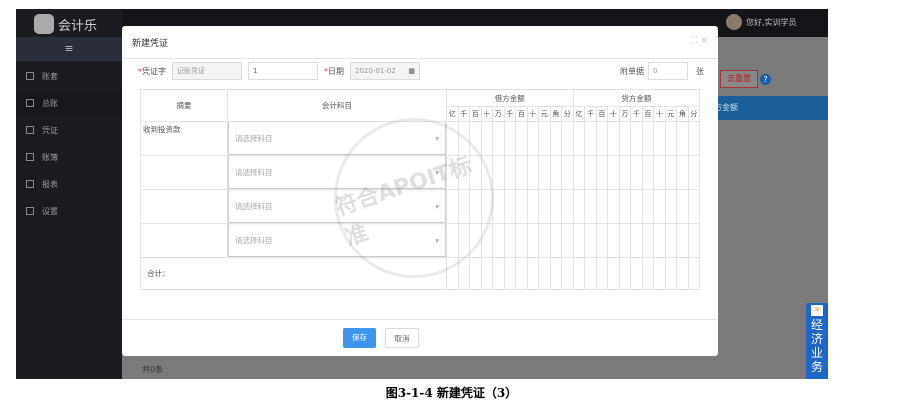 Image resolution: width=903 pixels, height=404 pixels. Describe the element at coordinates (761, 22) in the screenshot. I see `user-menu: 您好,实训学员` at that location.